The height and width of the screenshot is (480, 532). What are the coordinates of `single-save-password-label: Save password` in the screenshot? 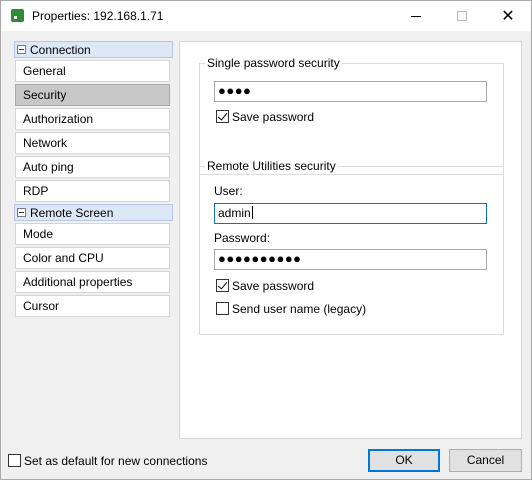 It's located at (273, 117).